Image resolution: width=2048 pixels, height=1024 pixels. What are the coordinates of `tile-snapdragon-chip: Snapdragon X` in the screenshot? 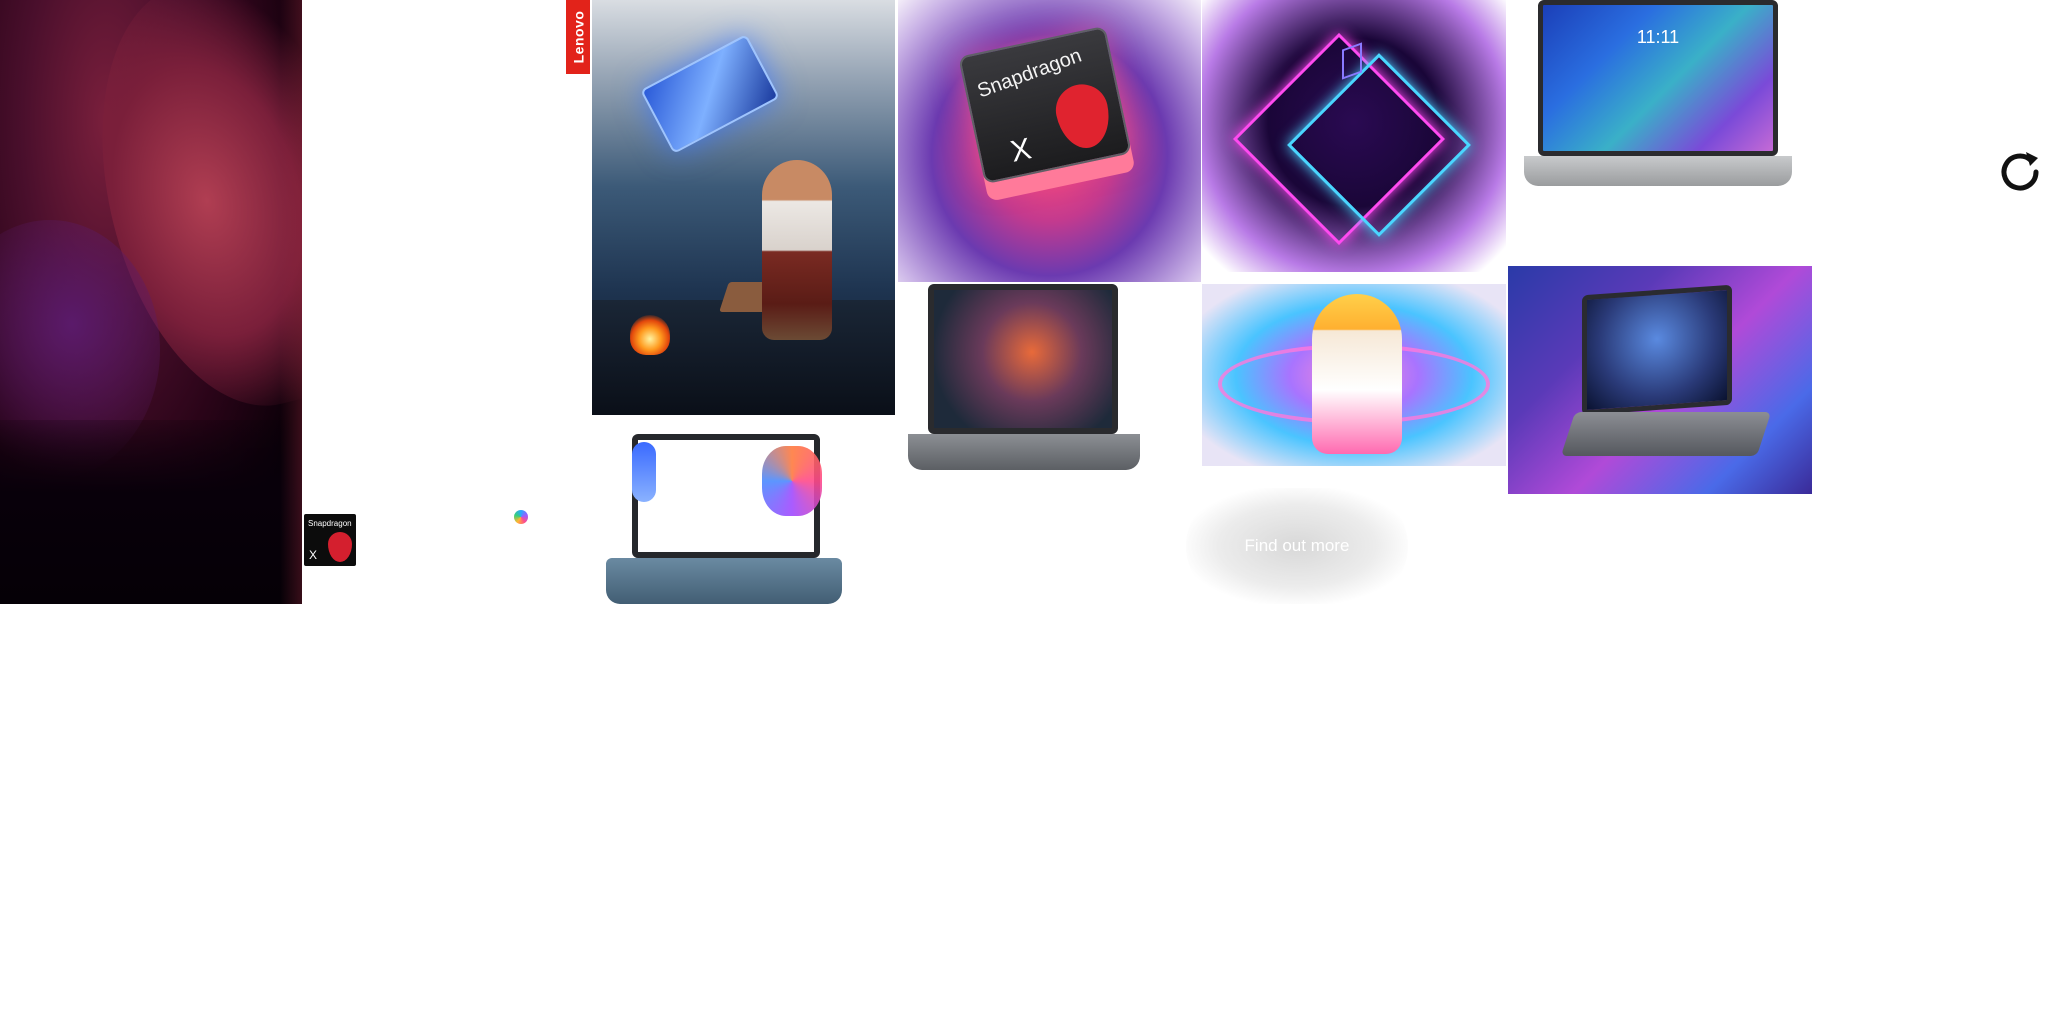 It's located at (1049, 141).